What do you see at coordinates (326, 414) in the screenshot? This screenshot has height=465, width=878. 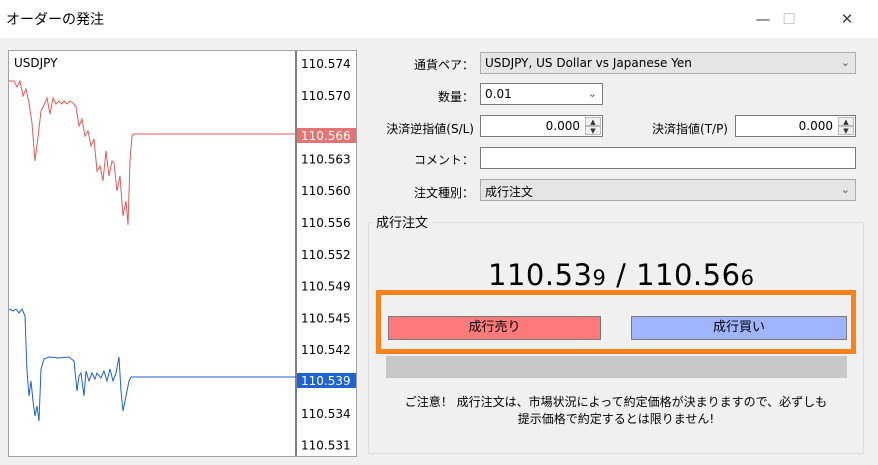 I see `price-axis-label: 110.534` at bounding box center [326, 414].